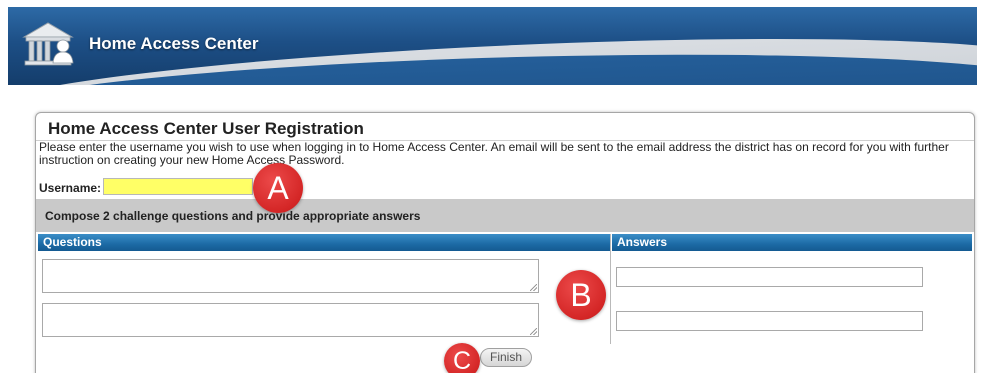 The image size is (987, 373). I want to click on answer-1-input, so click(769, 277).